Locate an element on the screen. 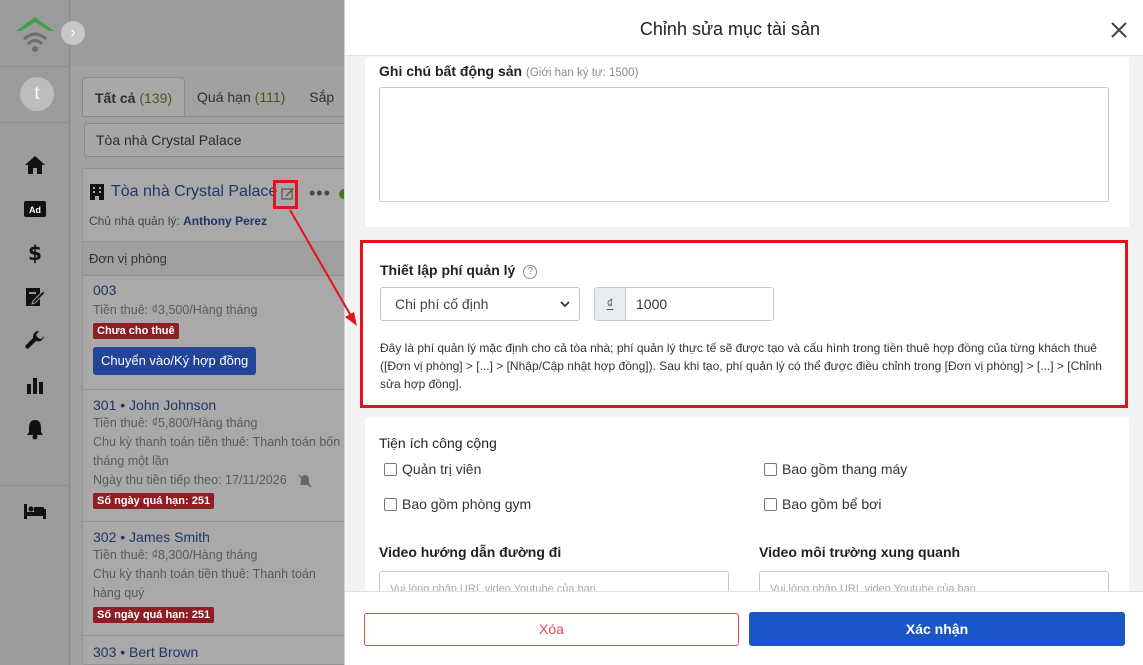 Image resolution: width=1143 pixels, height=665 pixels. amenity-gym-checkbox: Bao gồm phòng gym is located at coordinates (457, 504).